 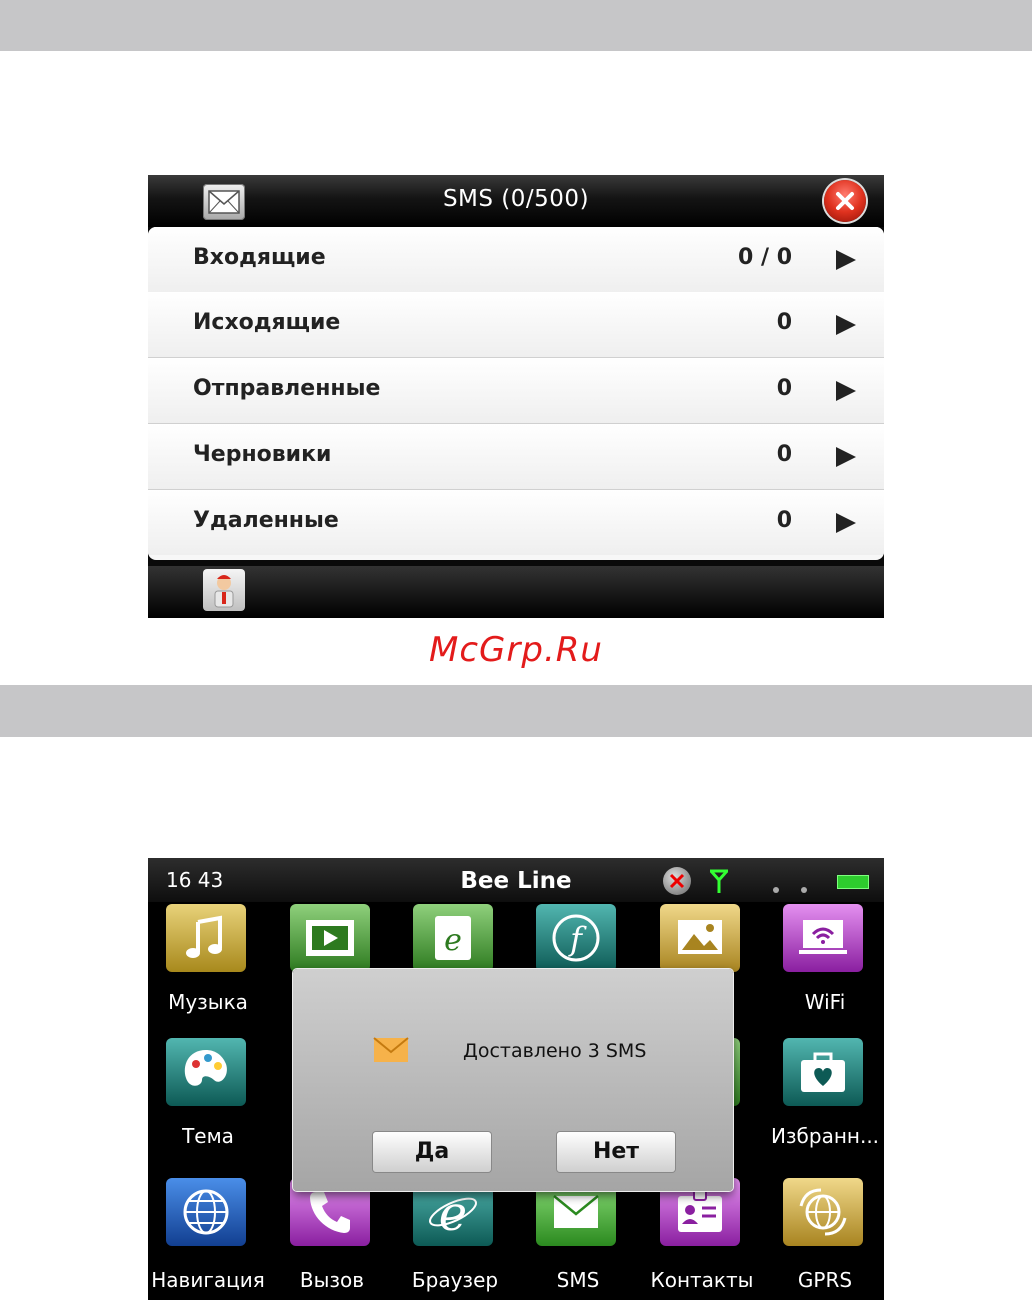 I want to click on no-network-icon, so click(x=677, y=881).